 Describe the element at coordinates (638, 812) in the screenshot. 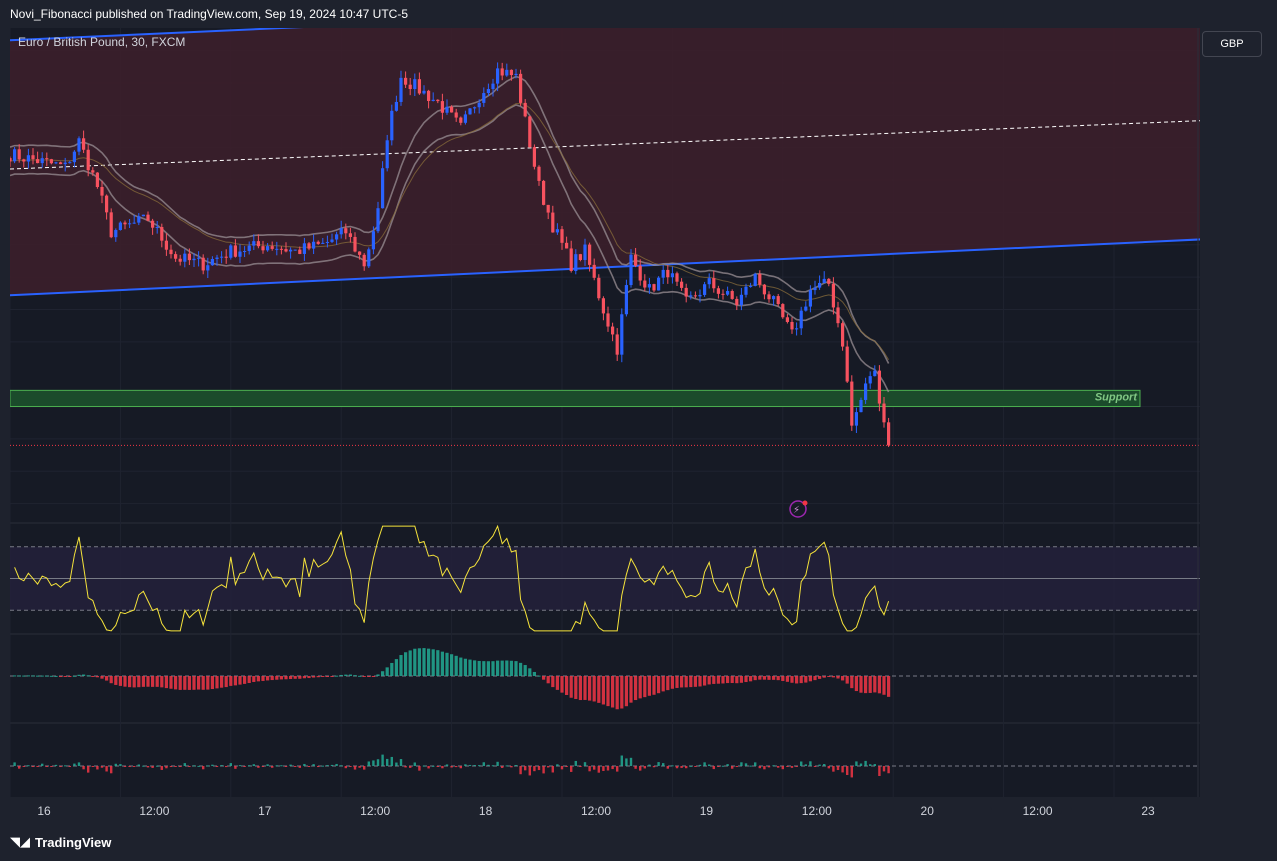

I see `time-axis: 16 12:00 17 12:00 18 12:00 19 12:00 20 12:00 23` at that location.